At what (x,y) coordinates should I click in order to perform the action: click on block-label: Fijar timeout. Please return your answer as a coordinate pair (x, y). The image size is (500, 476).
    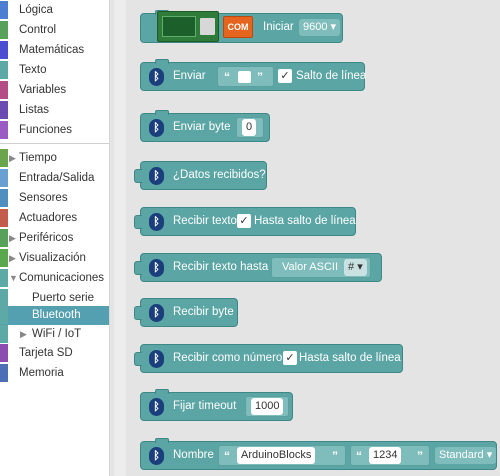
    Looking at the image, I should click on (205, 406).